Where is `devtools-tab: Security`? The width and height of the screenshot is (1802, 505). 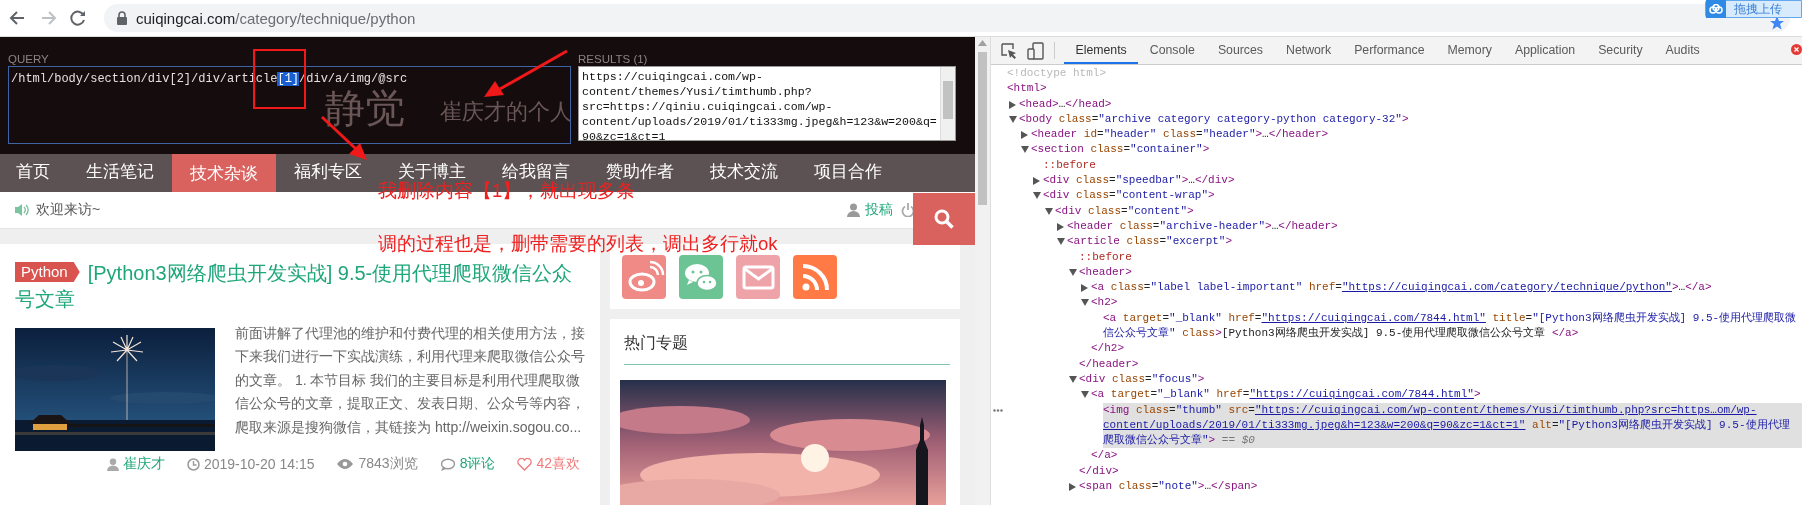 devtools-tab: Security is located at coordinates (1620, 50).